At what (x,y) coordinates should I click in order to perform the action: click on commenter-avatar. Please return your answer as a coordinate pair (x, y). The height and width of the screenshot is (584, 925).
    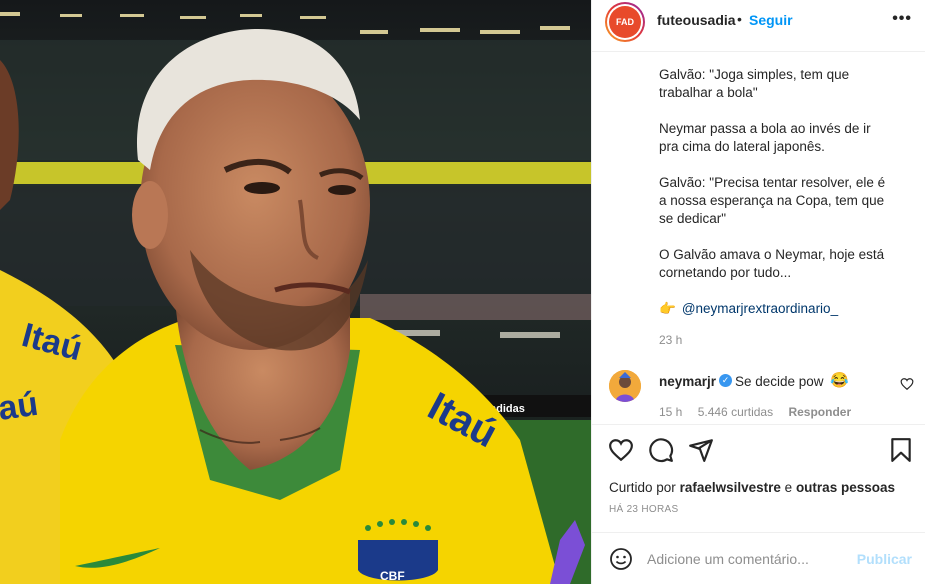
    Looking at the image, I should click on (625, 386).